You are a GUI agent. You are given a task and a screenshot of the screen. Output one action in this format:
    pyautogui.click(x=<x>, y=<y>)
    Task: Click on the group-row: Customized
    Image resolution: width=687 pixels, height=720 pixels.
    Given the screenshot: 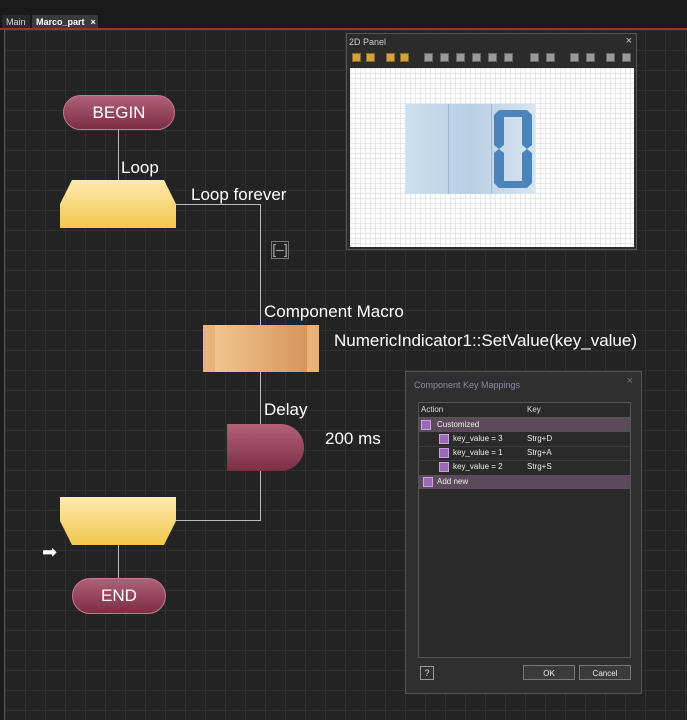 What is the action you would take?
    pyautogui.click(x=524, y=425)
    